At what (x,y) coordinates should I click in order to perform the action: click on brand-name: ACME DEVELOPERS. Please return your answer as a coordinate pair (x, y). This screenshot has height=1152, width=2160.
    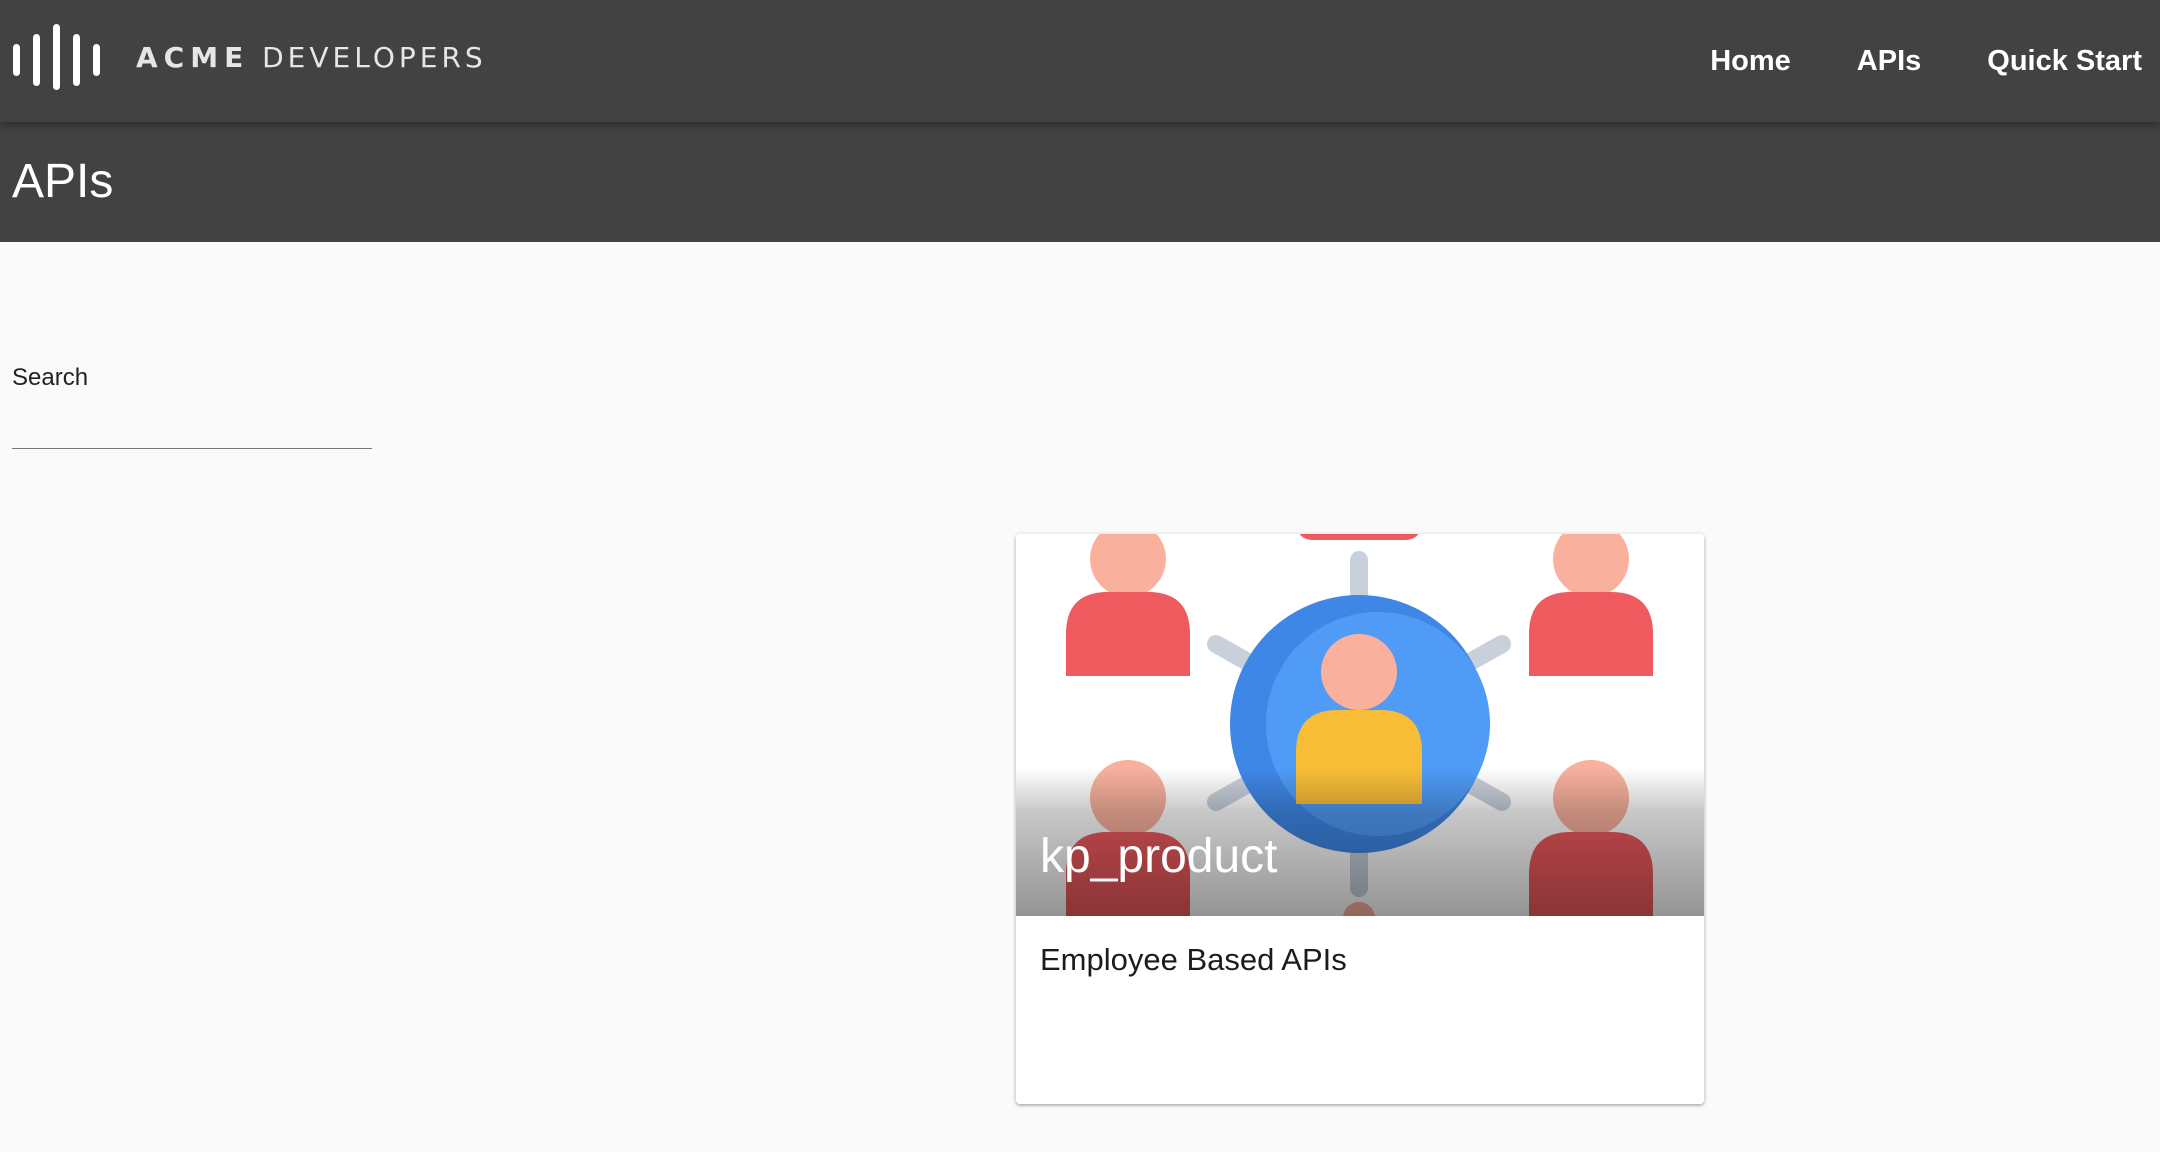
    Looking at the image, I should click on (311, 57).